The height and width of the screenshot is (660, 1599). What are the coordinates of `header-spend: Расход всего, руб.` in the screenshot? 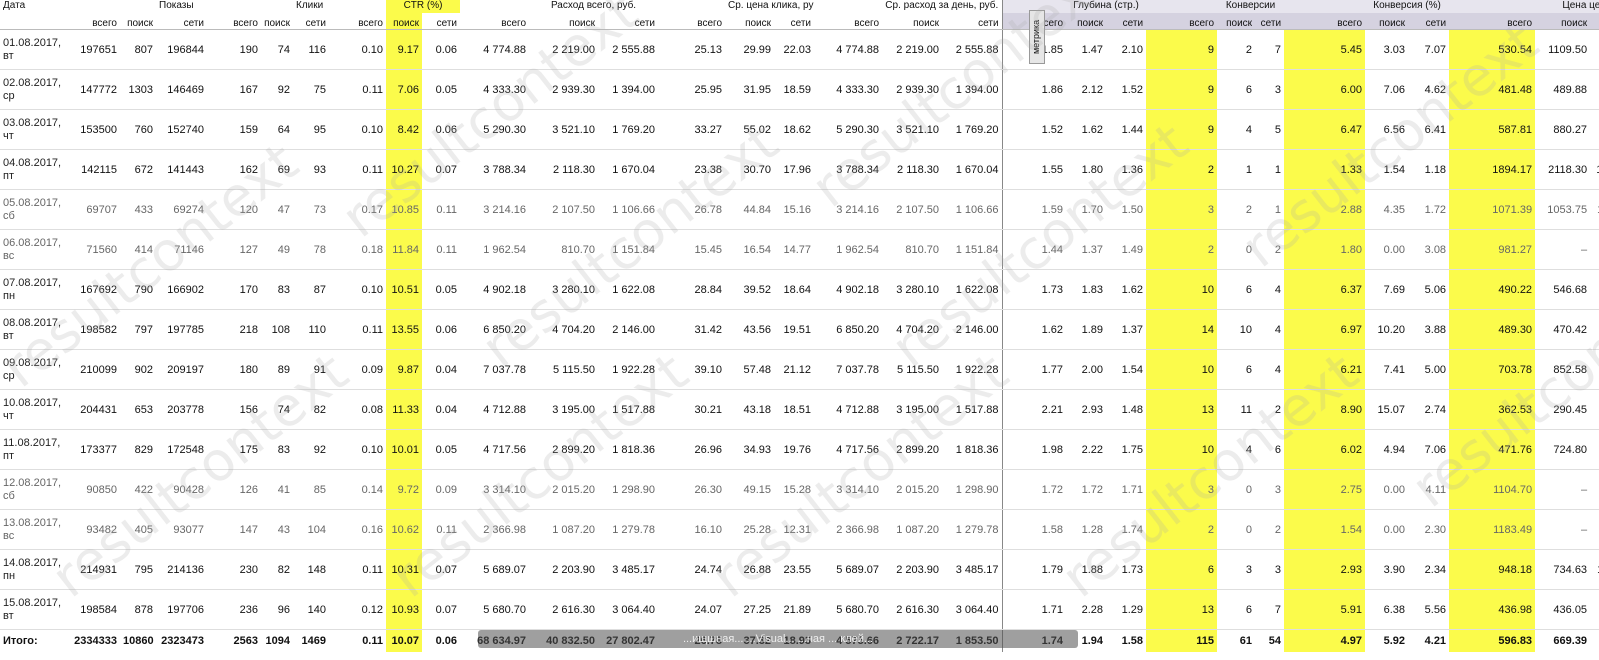 It's located at (593, 6).